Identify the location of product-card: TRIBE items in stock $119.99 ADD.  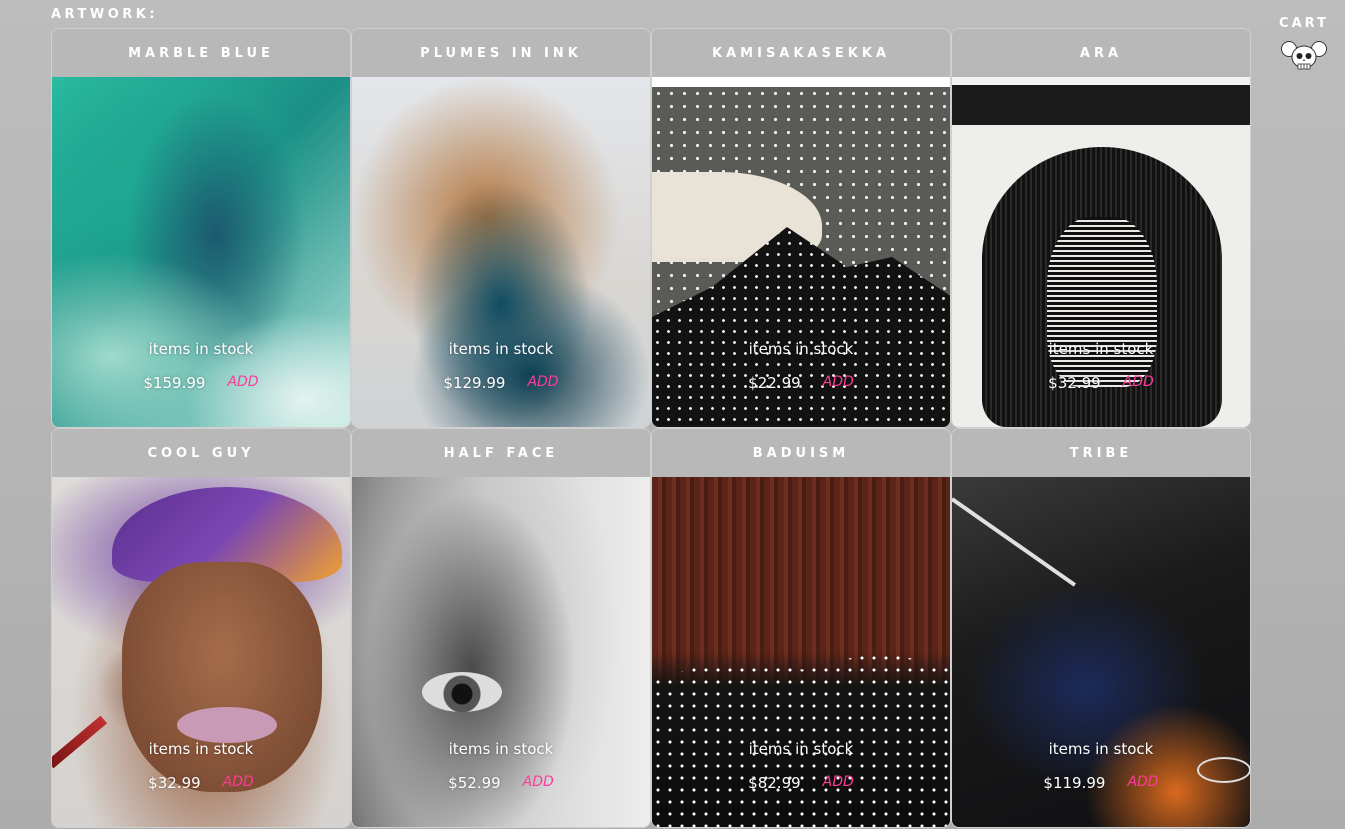
(1101, 628).